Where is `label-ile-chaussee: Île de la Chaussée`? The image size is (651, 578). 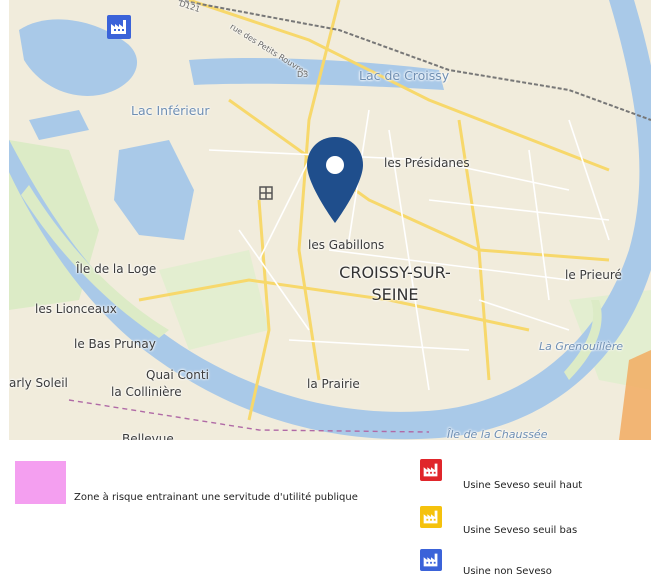
label-ile-chaussee: Île de la Chaussée is located at coordinates (497, 434).